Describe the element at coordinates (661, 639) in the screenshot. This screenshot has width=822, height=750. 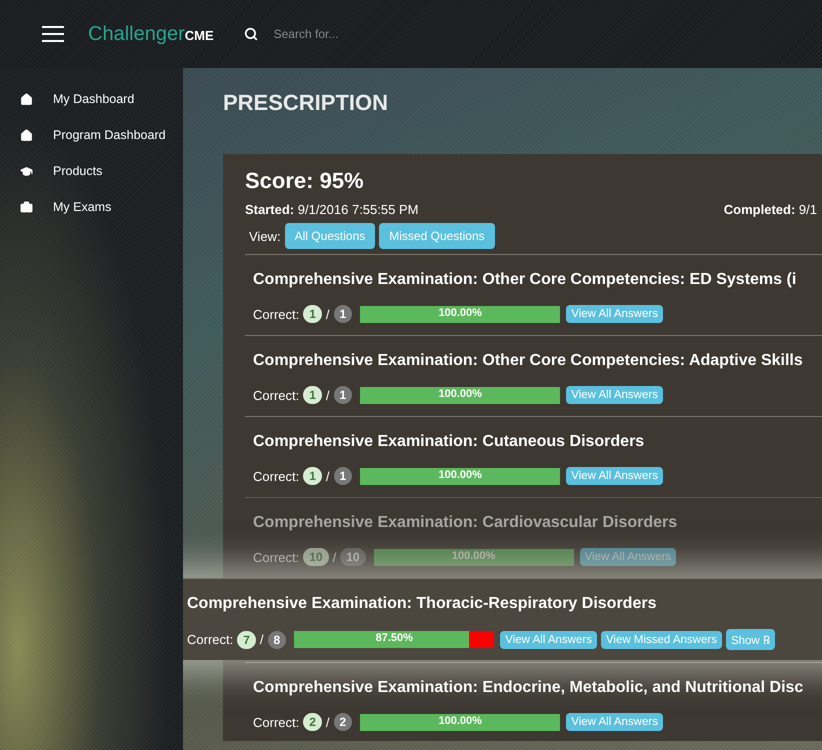
I see `answers-button: View Missed Answers` at that location.